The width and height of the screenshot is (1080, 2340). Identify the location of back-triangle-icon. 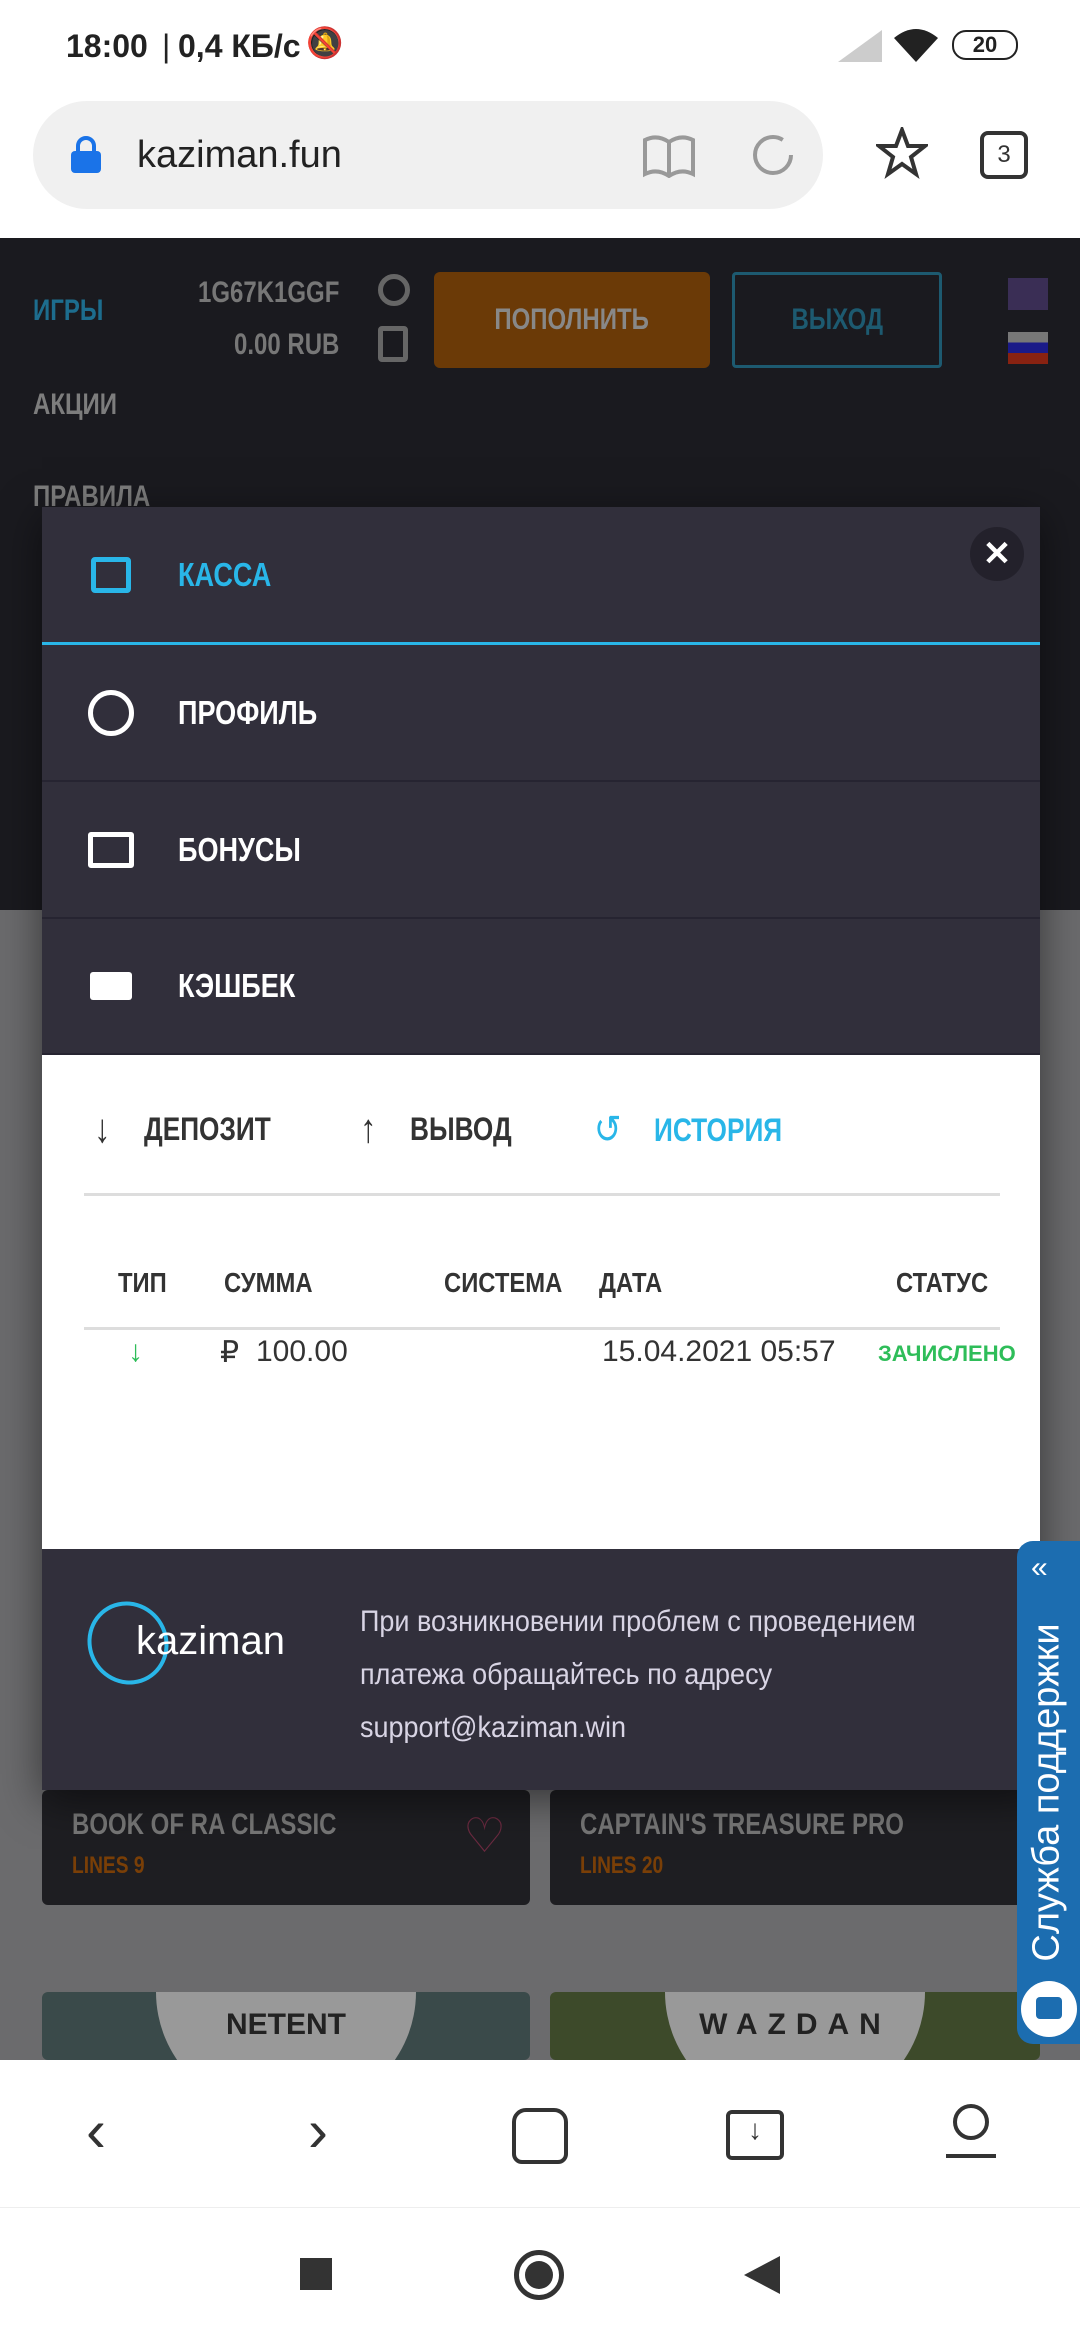
(762, 2275).